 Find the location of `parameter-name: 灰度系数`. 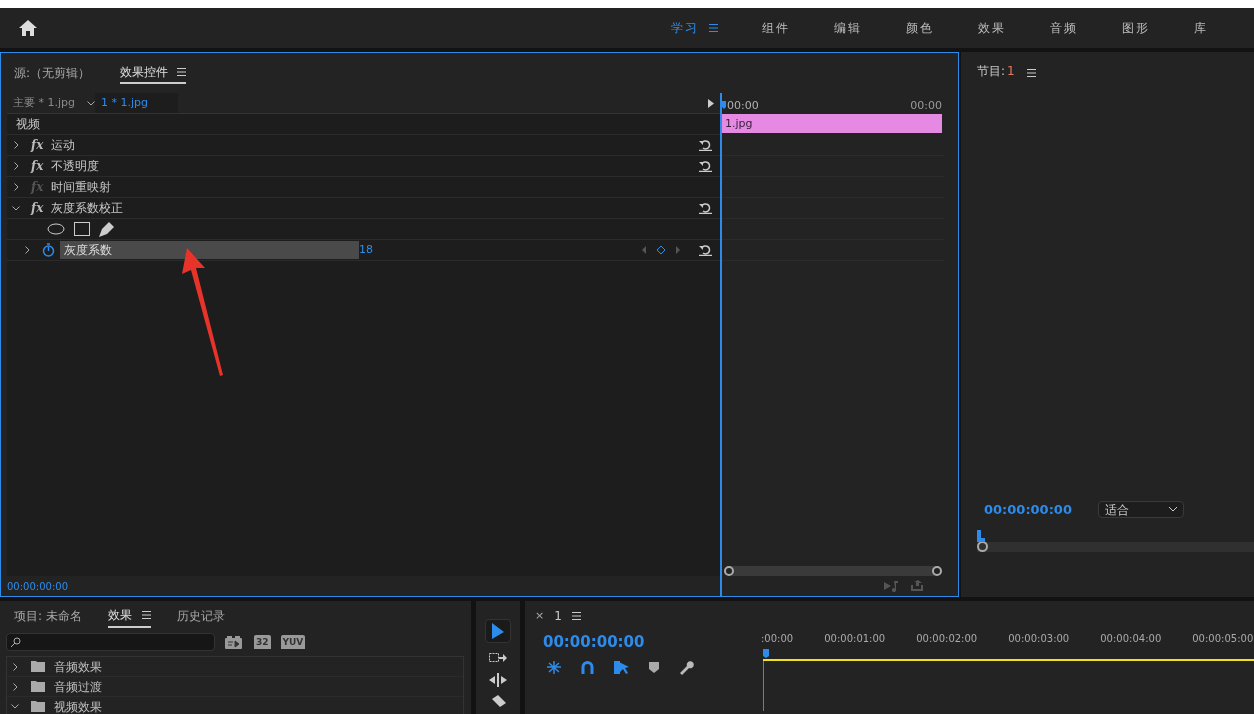

parameter-name: 灰度系数 is located at coordinates (209, 250).